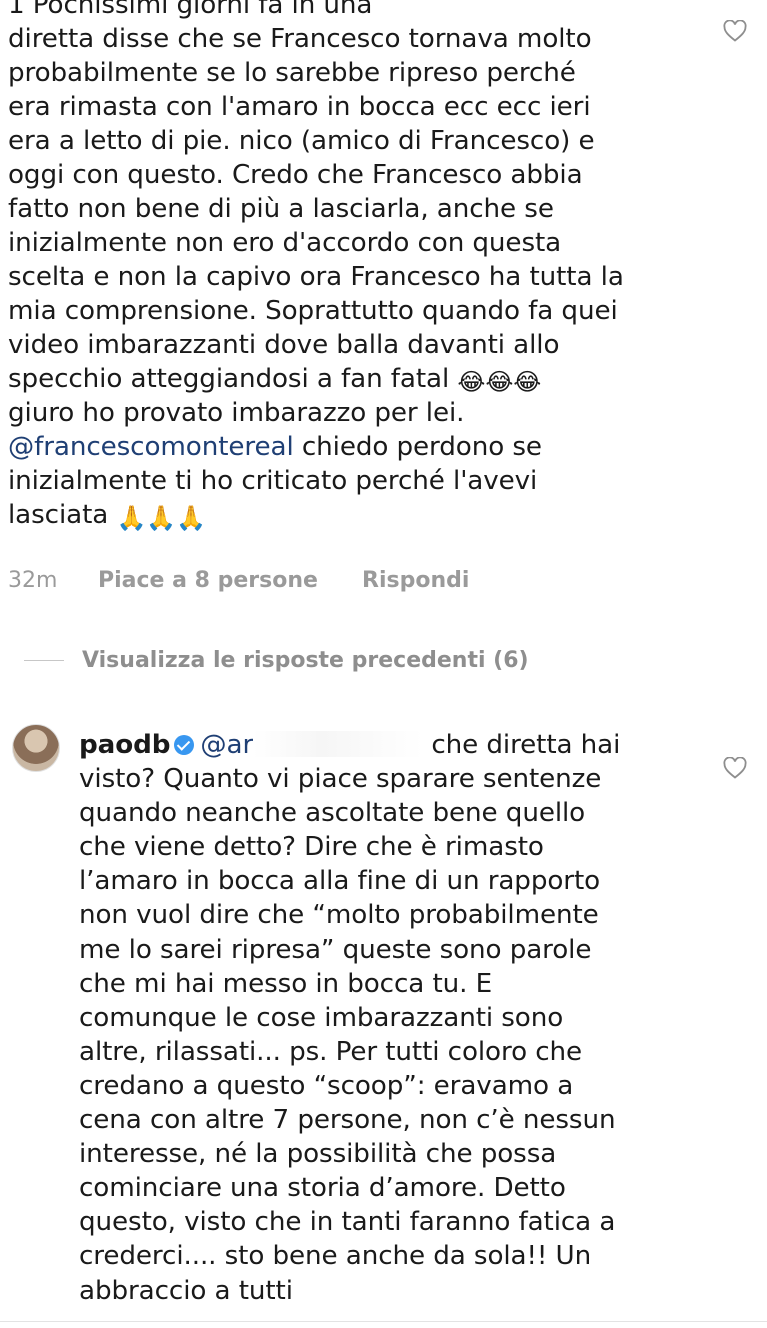  Describe the element at coordinates (151, 447) in the screenshot. I see `mention-link: @francescomontereal` at that location.